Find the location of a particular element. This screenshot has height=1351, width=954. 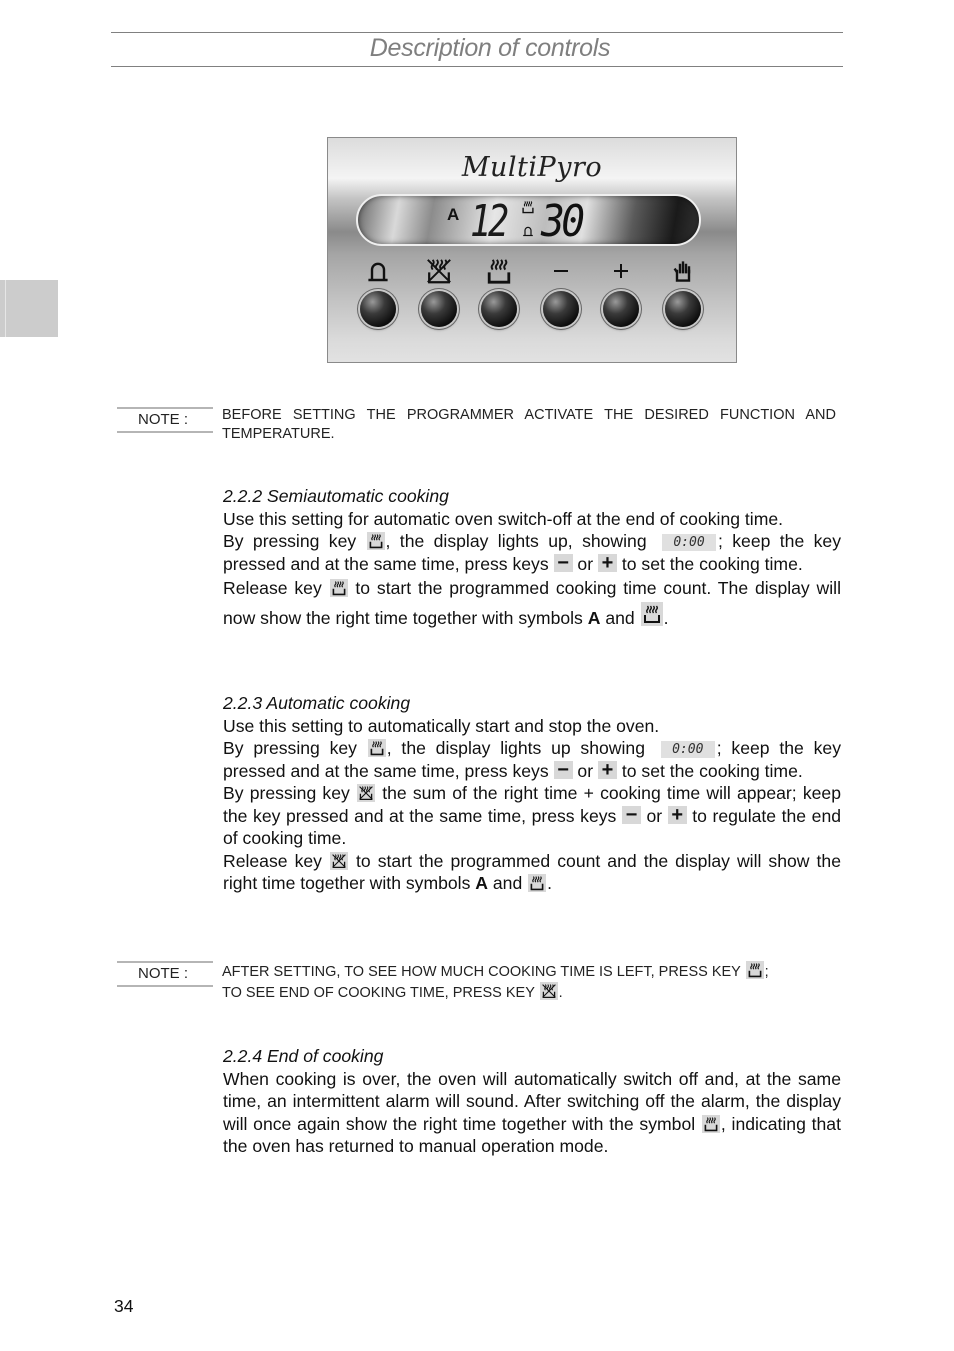

brand-logo: MultiPyro is located at coordinates (532, 167).